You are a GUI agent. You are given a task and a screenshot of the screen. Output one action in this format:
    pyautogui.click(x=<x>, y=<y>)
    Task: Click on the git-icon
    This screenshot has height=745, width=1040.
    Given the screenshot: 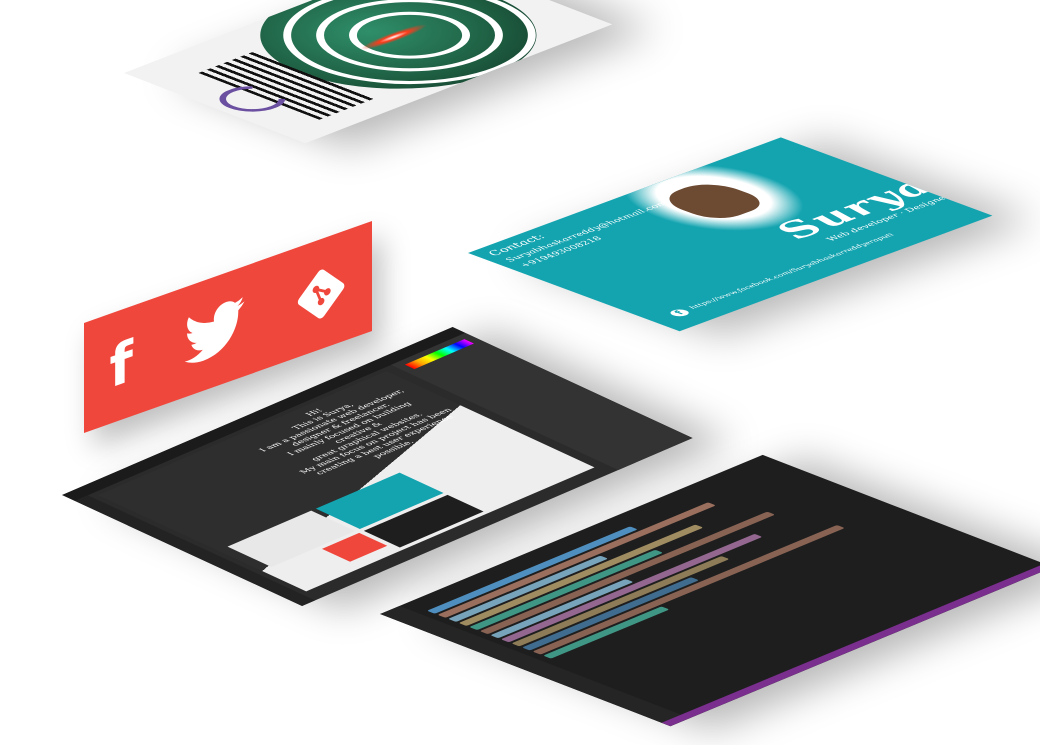 What is the action you would take?
    pyautogui.click(x=322, y=294)
    